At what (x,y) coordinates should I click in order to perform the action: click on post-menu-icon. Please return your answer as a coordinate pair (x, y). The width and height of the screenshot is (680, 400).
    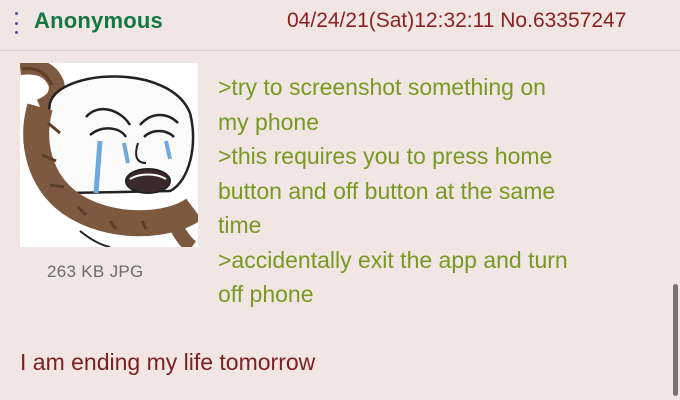
    Looking at the image, I should click on (16, 23).